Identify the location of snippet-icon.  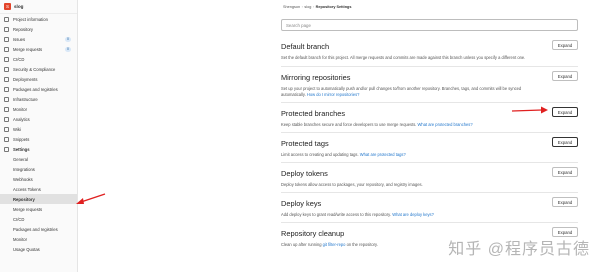
(6, 139).